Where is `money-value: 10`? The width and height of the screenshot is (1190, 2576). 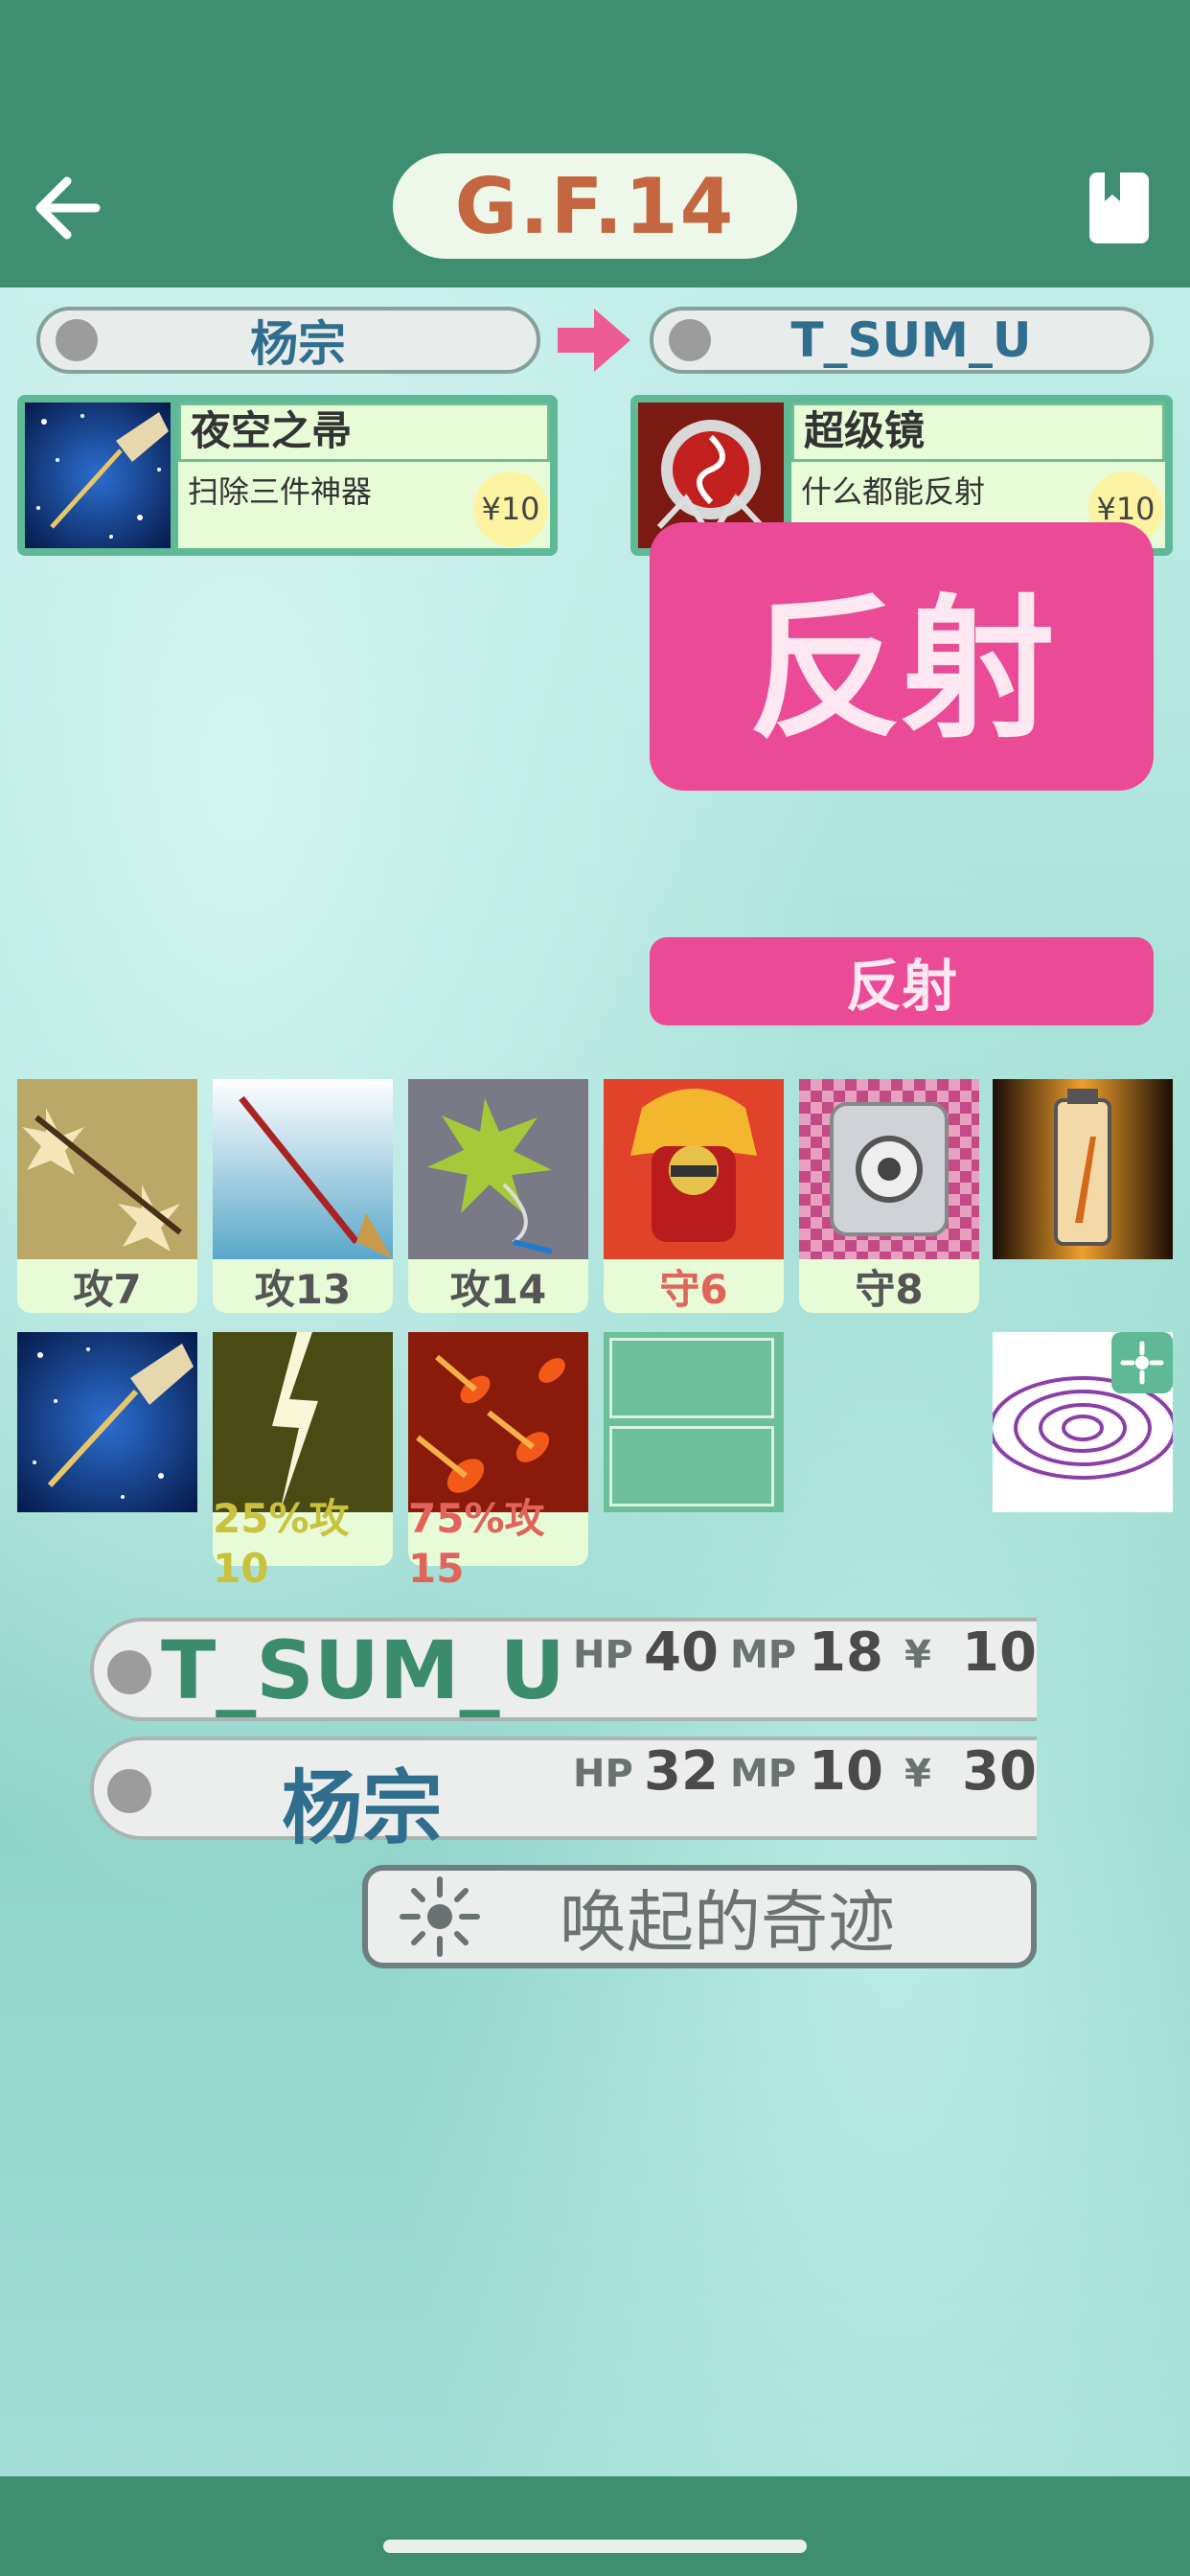 money-value: 10 is located at coordinates (1000, 1653).